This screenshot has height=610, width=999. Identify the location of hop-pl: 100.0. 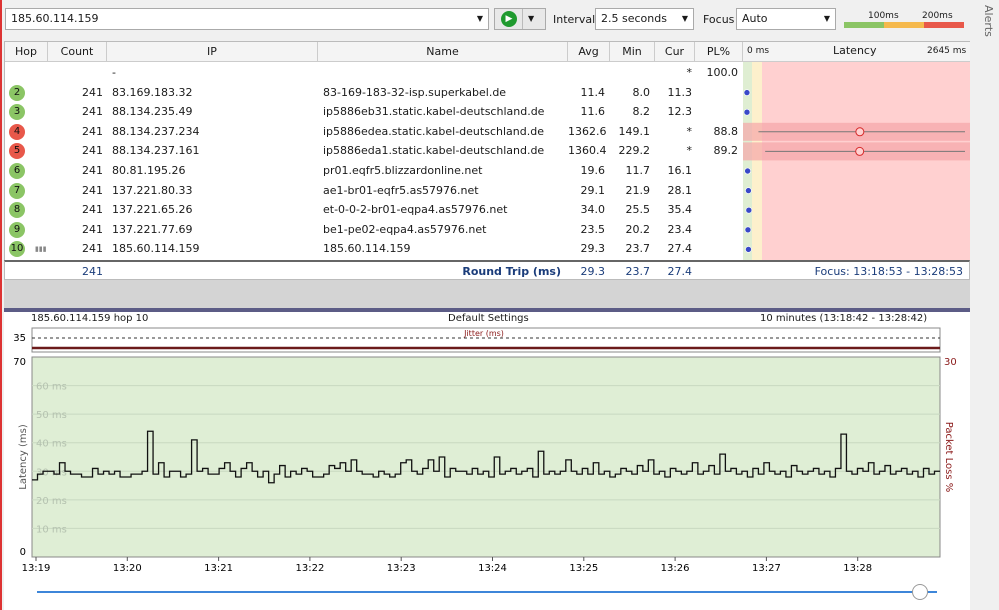
(722, 72).